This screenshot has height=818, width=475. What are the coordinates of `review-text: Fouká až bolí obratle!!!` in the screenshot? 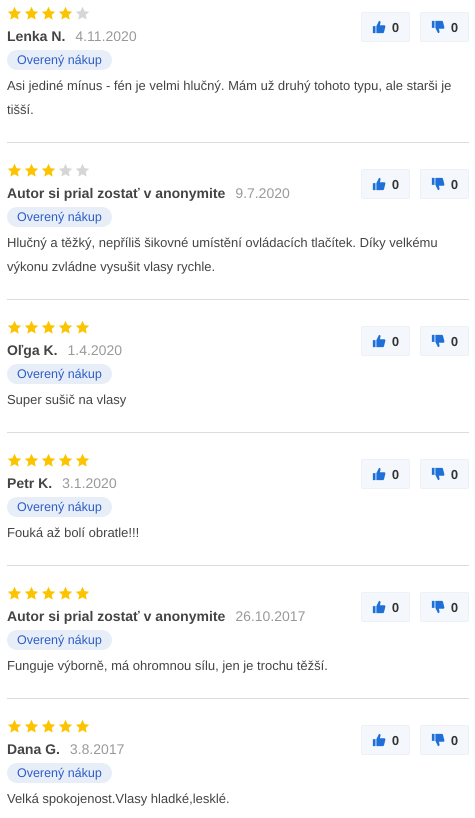 It's located at (73, 533).